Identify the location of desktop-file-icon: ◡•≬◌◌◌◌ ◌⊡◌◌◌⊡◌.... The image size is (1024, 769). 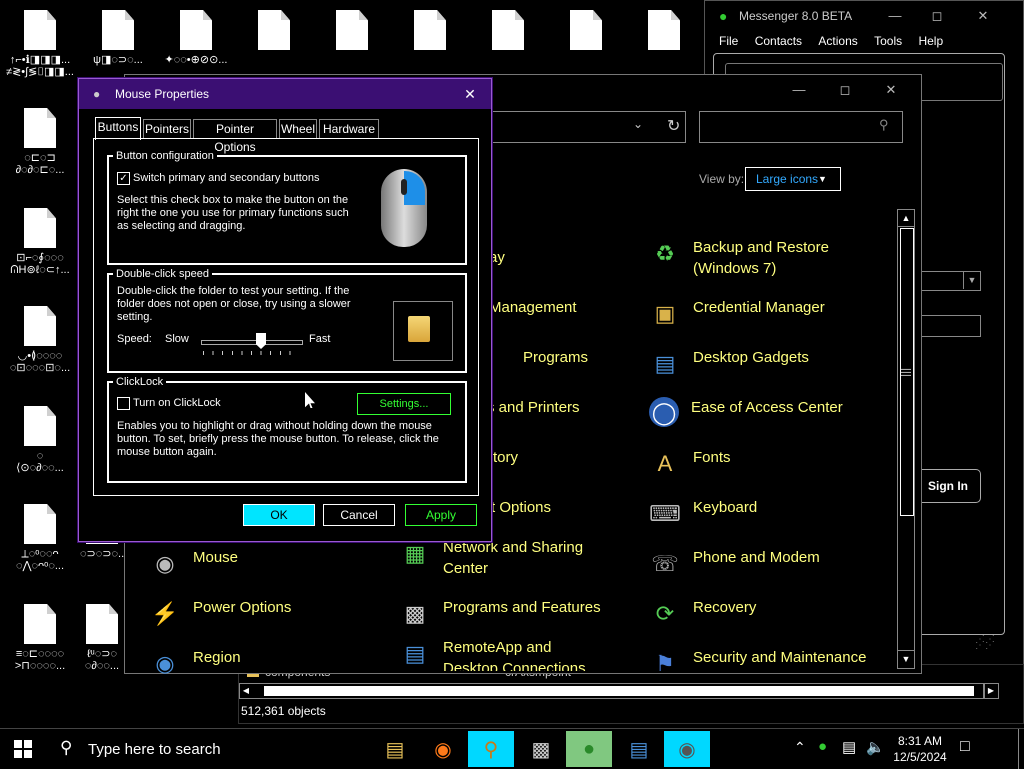
(40, 340).